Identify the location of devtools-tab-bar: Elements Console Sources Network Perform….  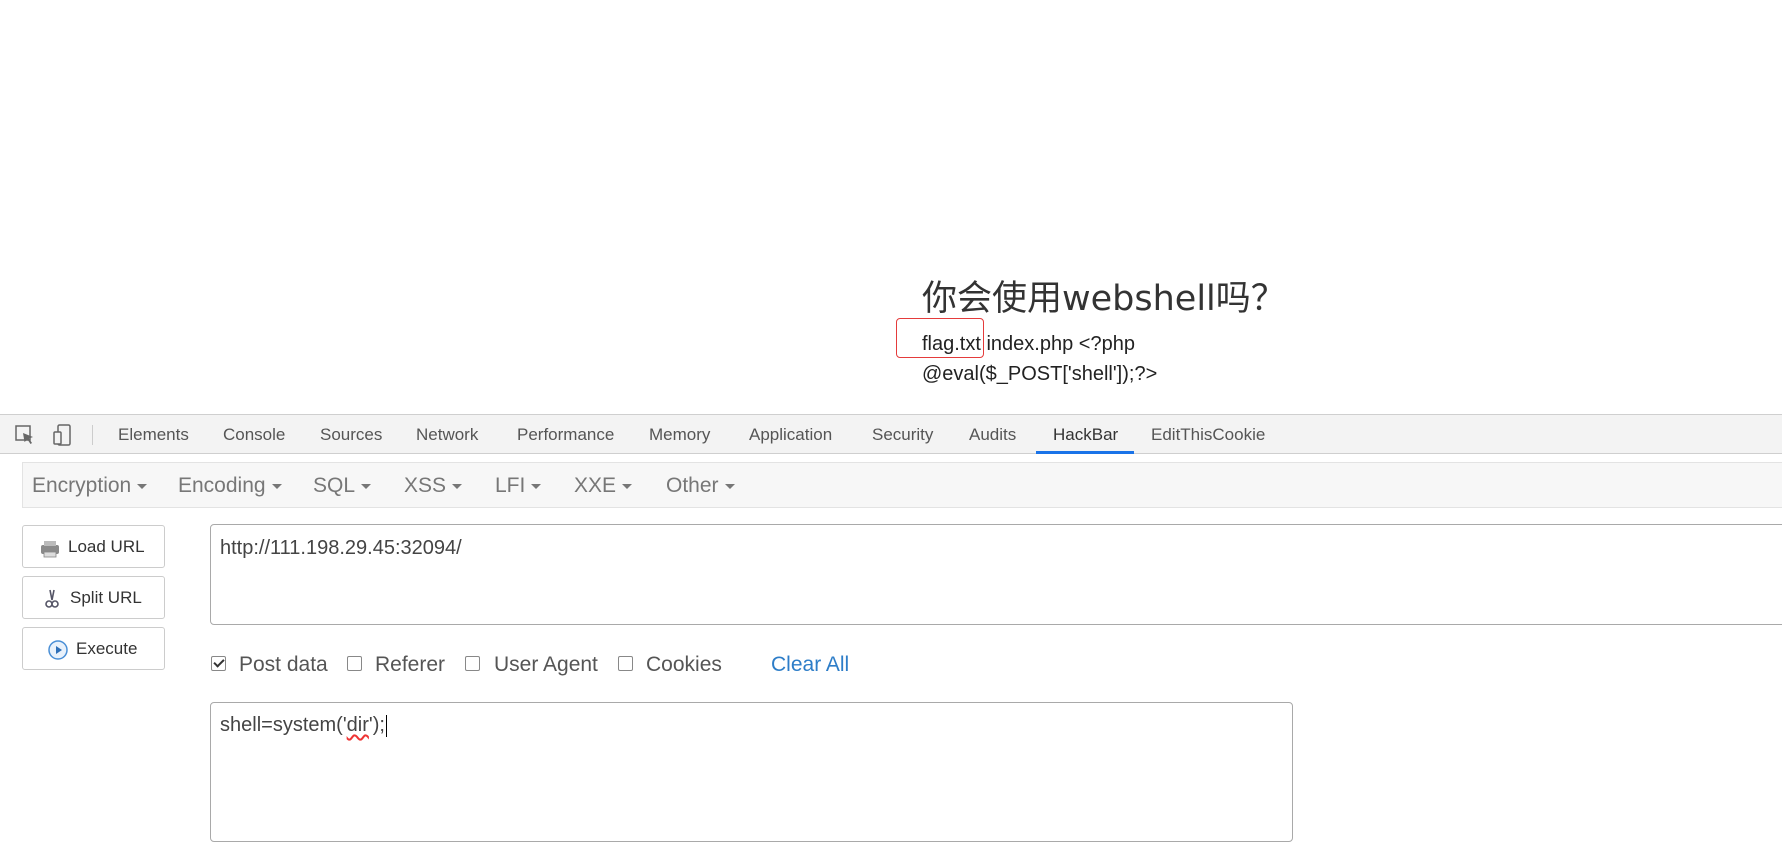
(891, 434).